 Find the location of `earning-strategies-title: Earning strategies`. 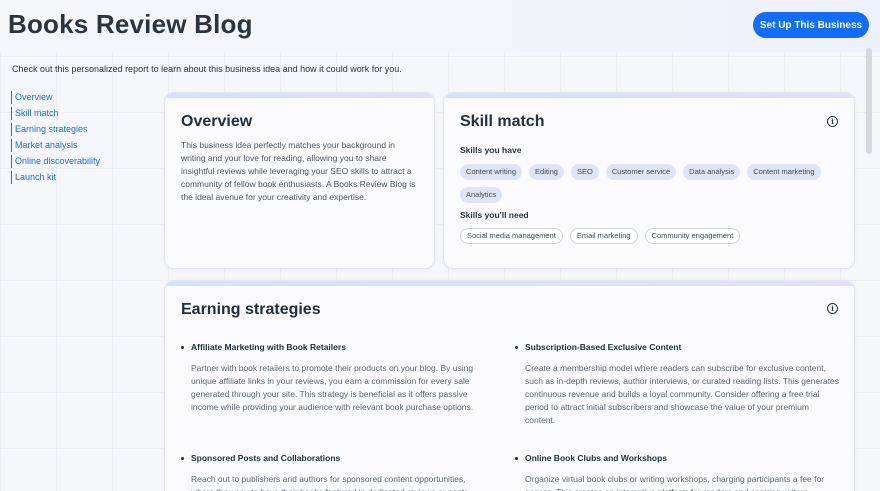

earning-strategies-title: Earning strategies is located at coordinates (251, 309).